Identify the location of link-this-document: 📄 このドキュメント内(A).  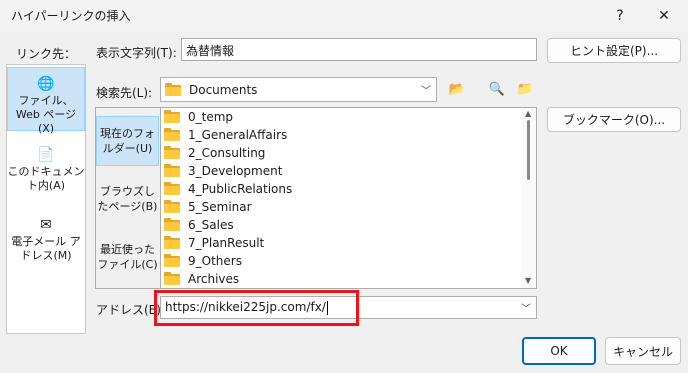
(46, 171).